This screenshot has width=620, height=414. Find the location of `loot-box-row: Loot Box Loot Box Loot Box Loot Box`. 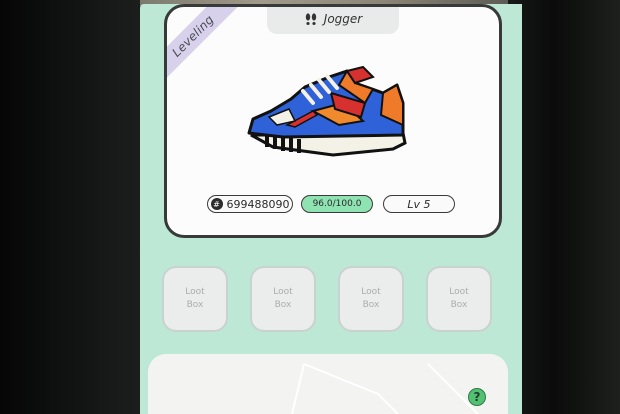

loot-box-row: Loot Box Loot Box Loot Box Loot Box is located at coordinates (332, 301).